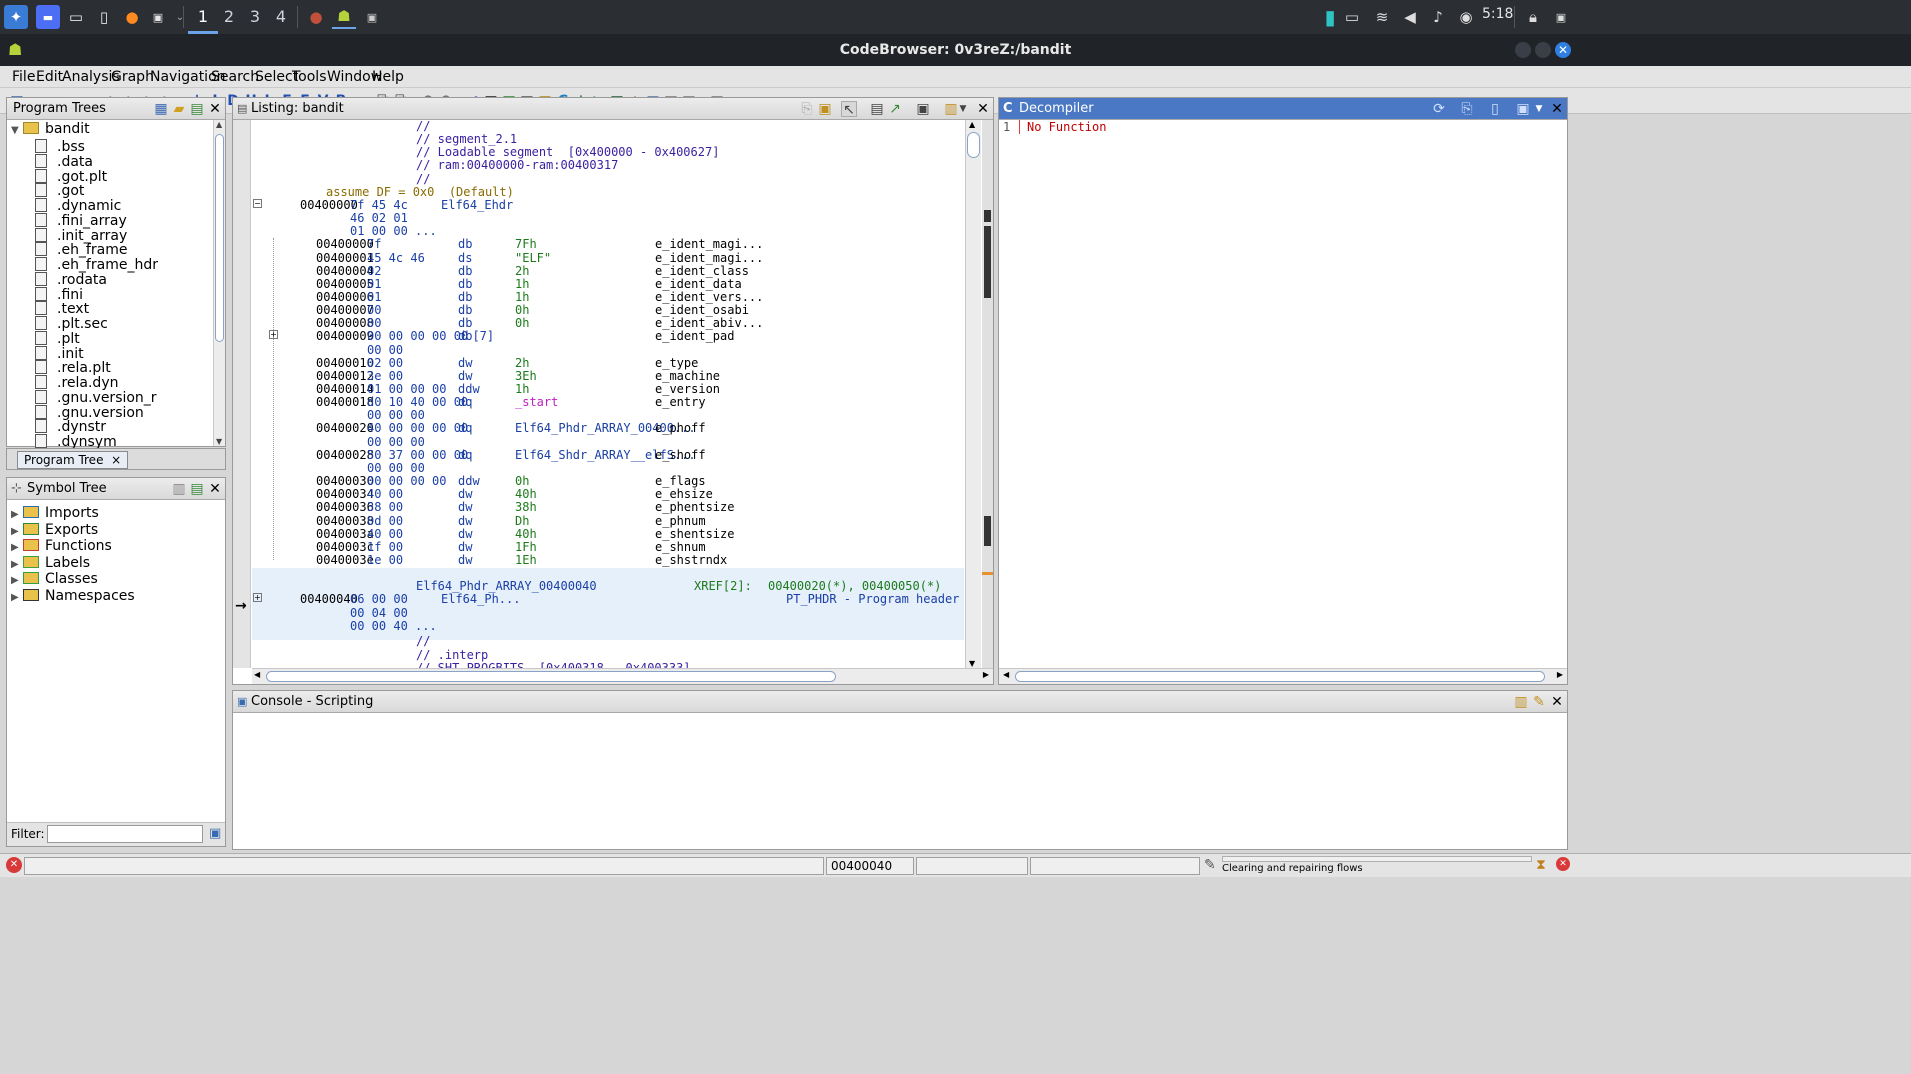  What do you see at coordinates (73, 460) in the screenshot?
I see `tab-program-tree: Program Tree ×` at bounding box center [73, 460].